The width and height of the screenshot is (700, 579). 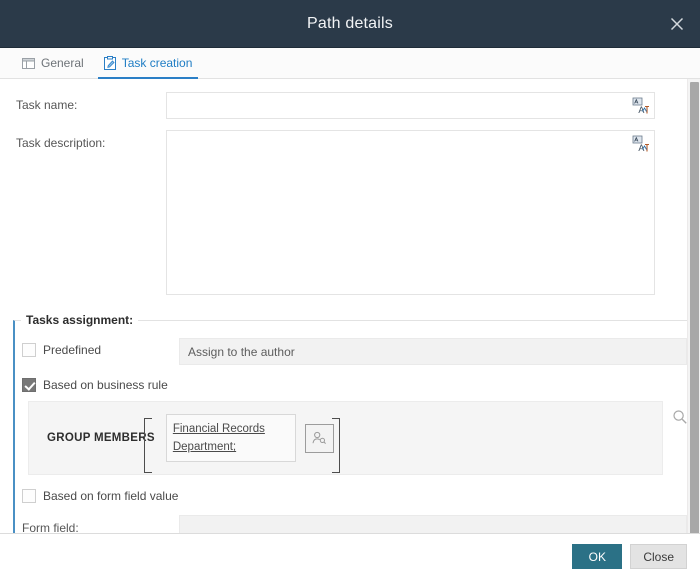 I want to click on task-name-input, so click(x=410, y=105).